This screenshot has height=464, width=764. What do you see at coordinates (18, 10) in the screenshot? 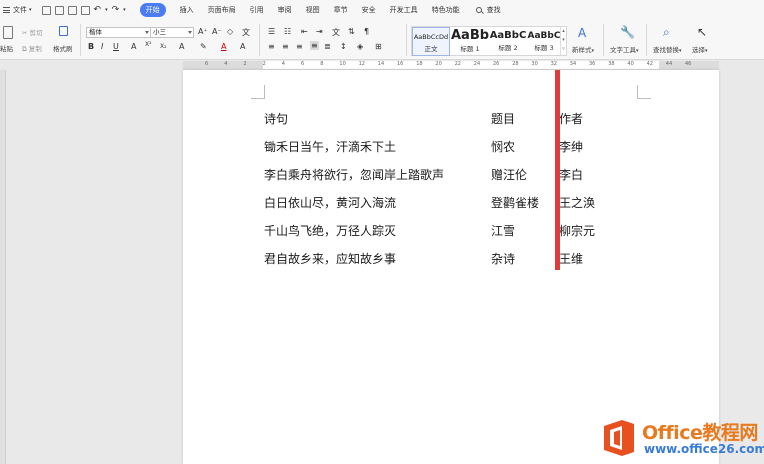
I see `file-menu: 文件 ▾` at bounding box center [18, 10].